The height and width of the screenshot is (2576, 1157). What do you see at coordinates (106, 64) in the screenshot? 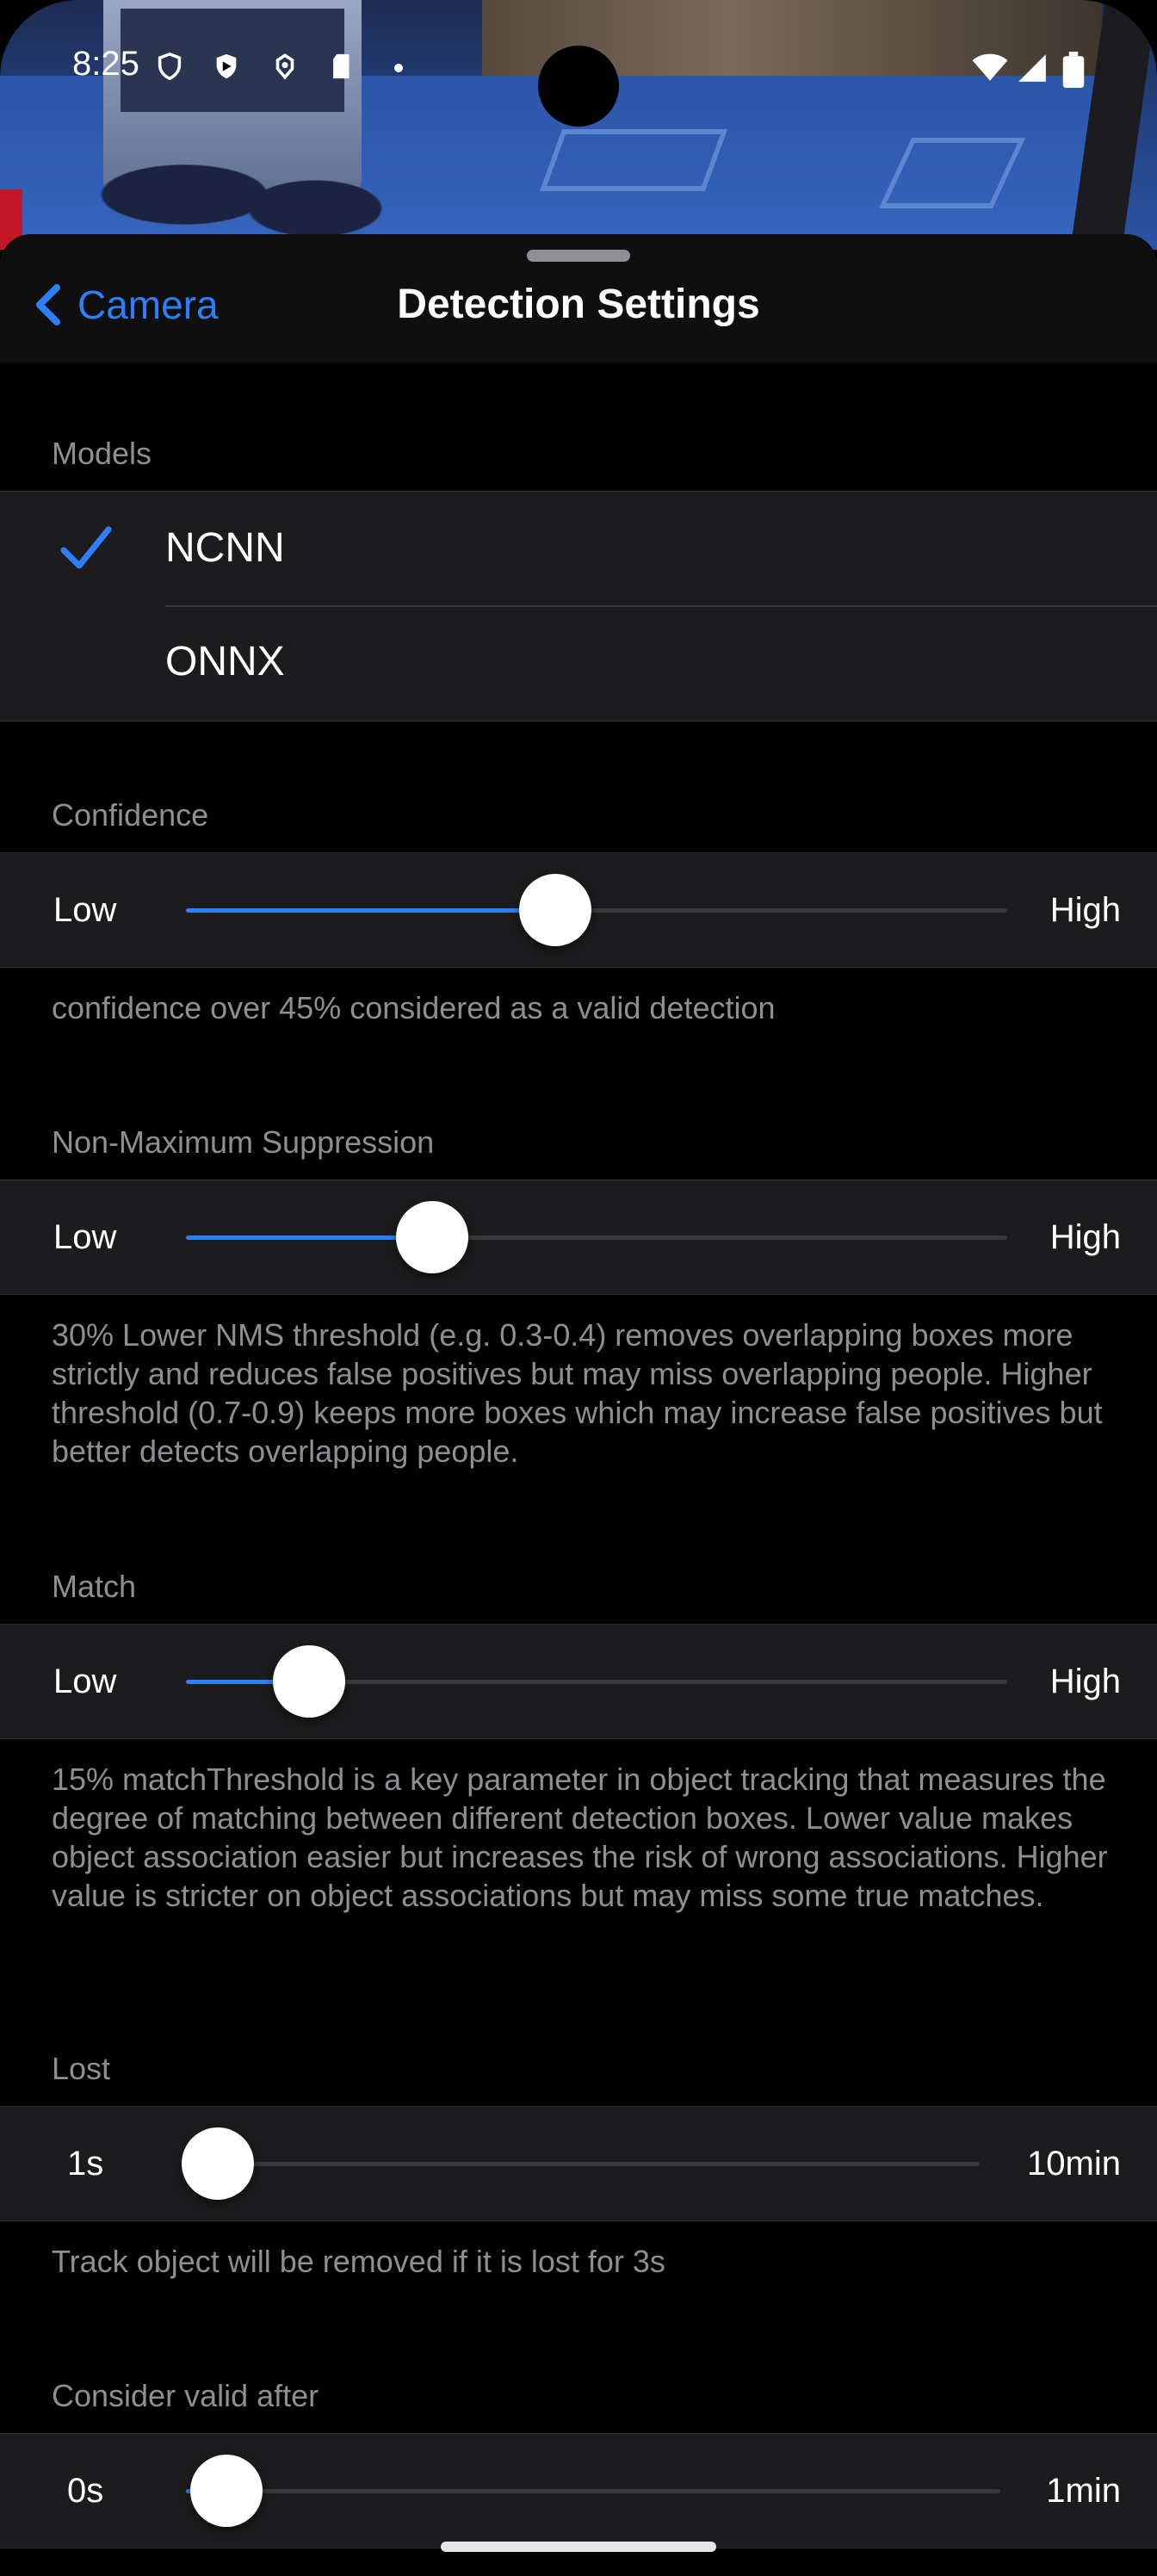
I see `status-time: 8:25` at bounding box center [106, 64].